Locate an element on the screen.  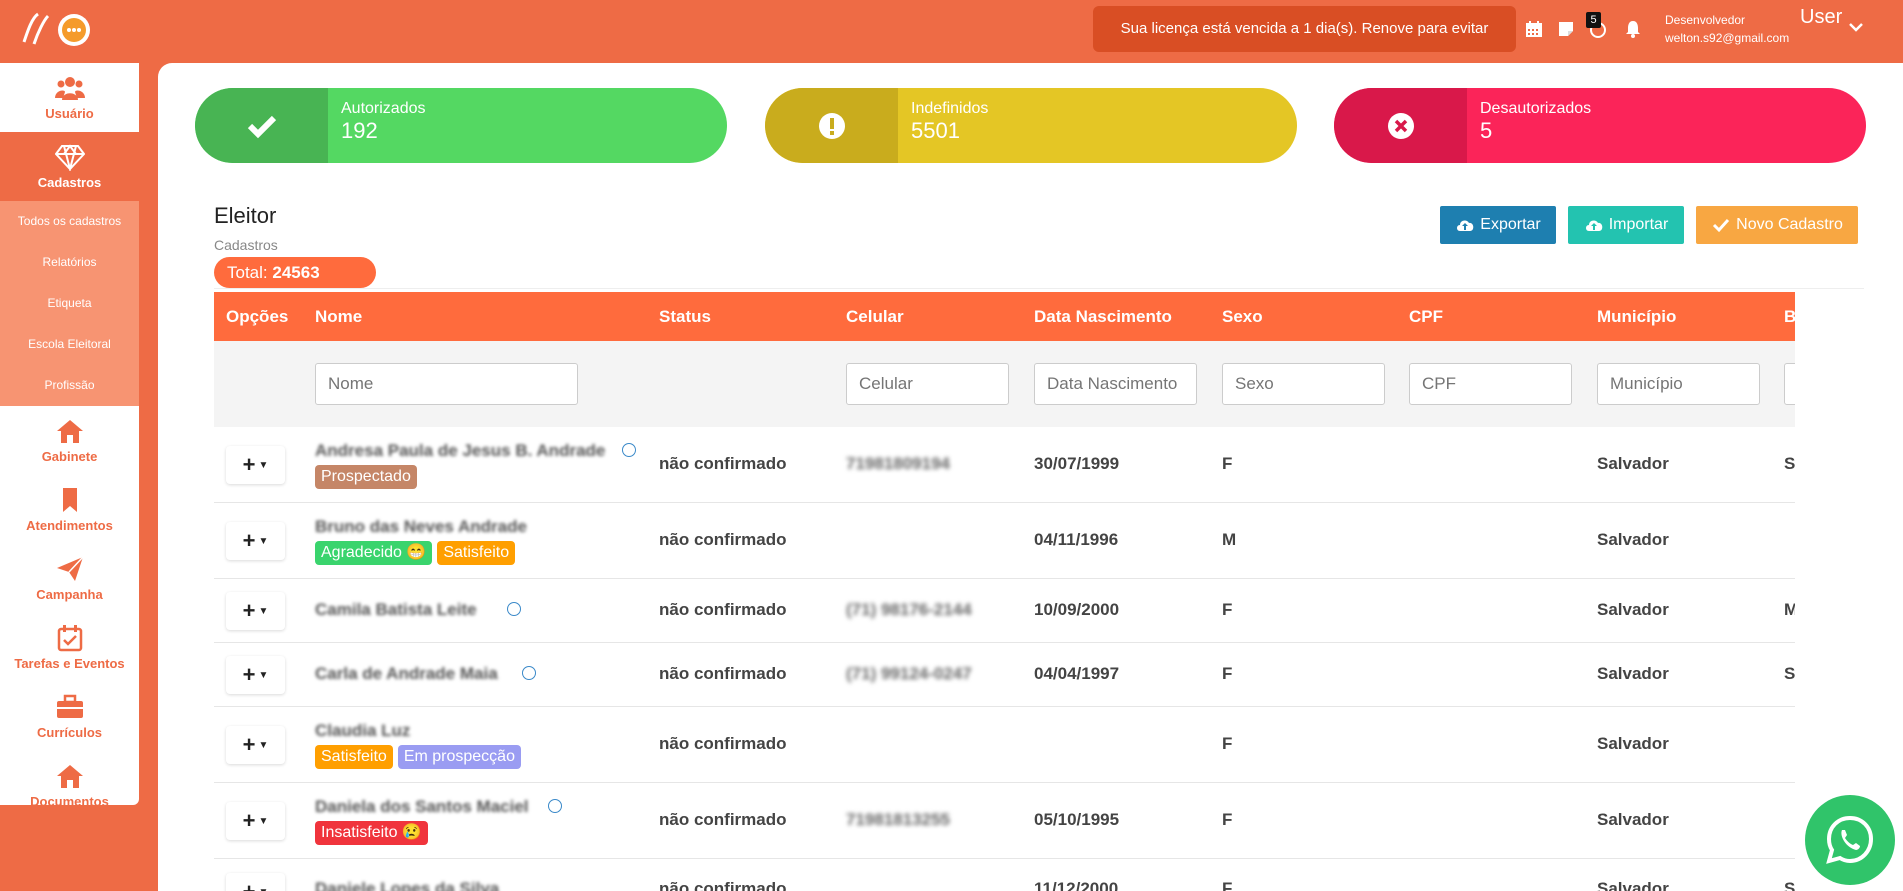
stat-card-autorizados: Autorizados 192 is located at coordinates (461, 125).